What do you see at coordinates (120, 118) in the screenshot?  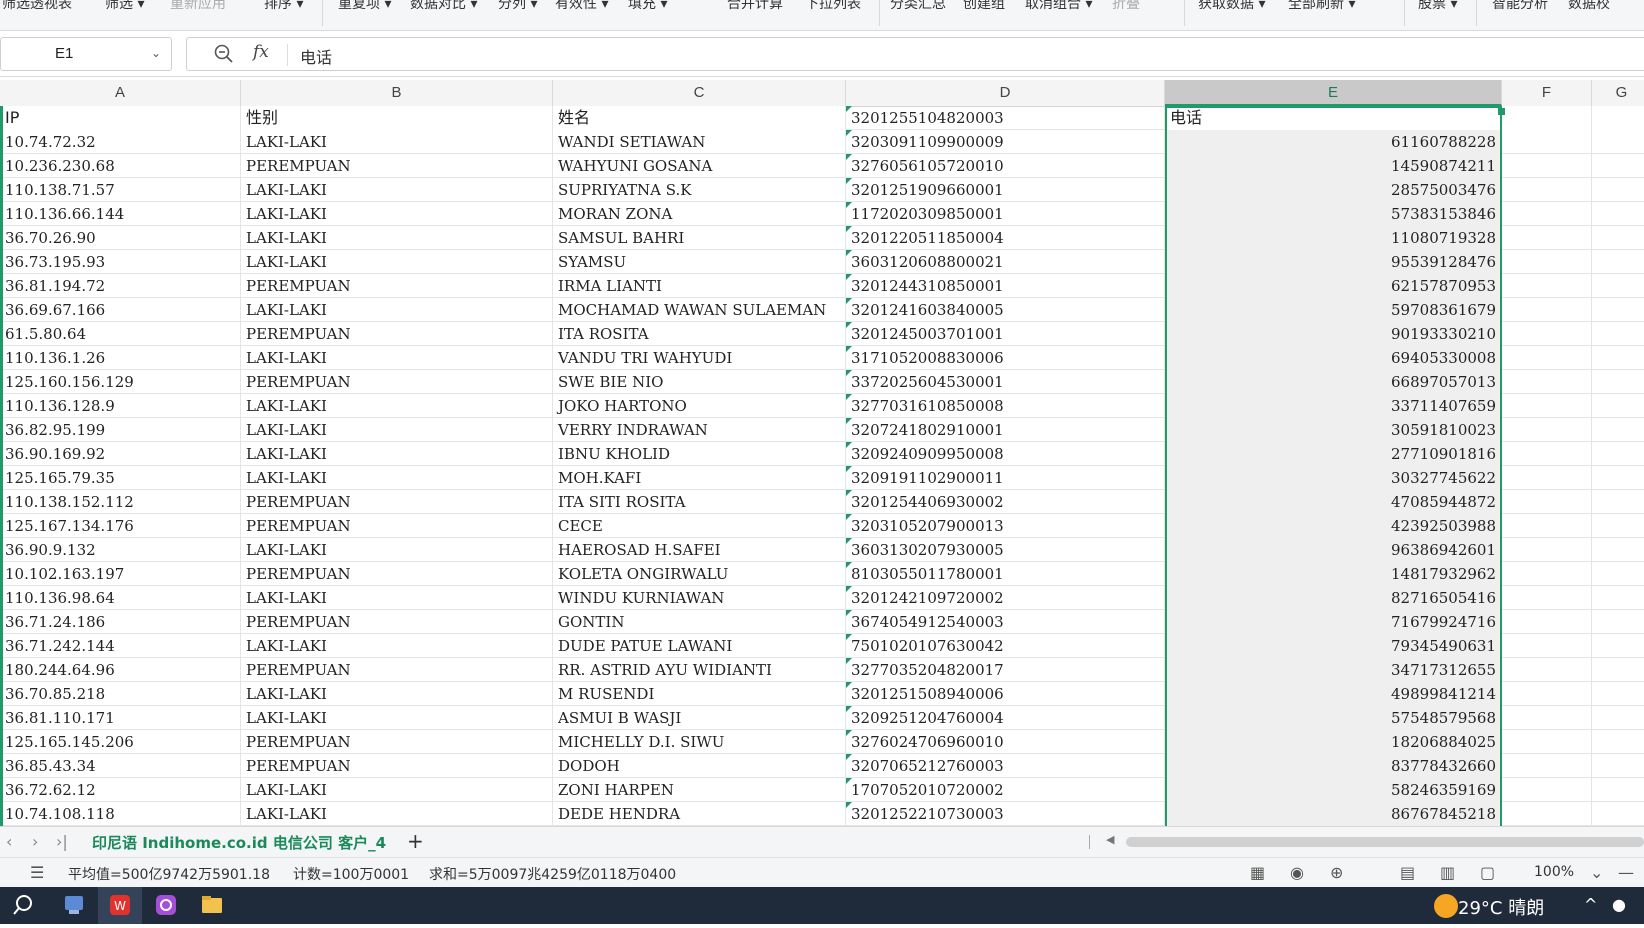 I see `cell-a: IP` at bounding box center [120, 118].